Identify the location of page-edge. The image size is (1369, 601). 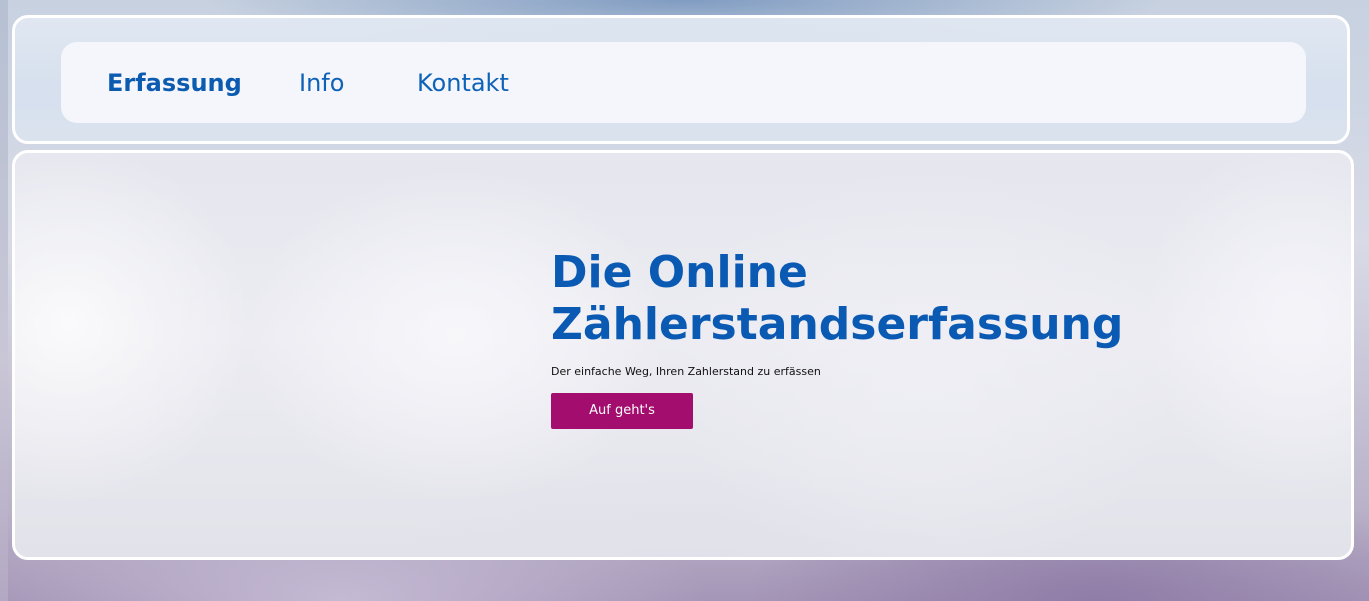
(4, 300).